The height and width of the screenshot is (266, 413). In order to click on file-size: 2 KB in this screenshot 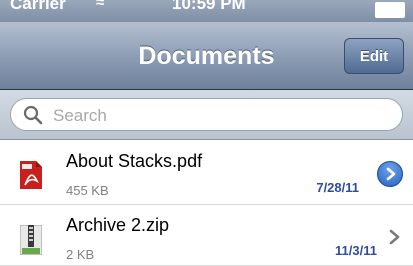, I will do `click(80, 254)`.